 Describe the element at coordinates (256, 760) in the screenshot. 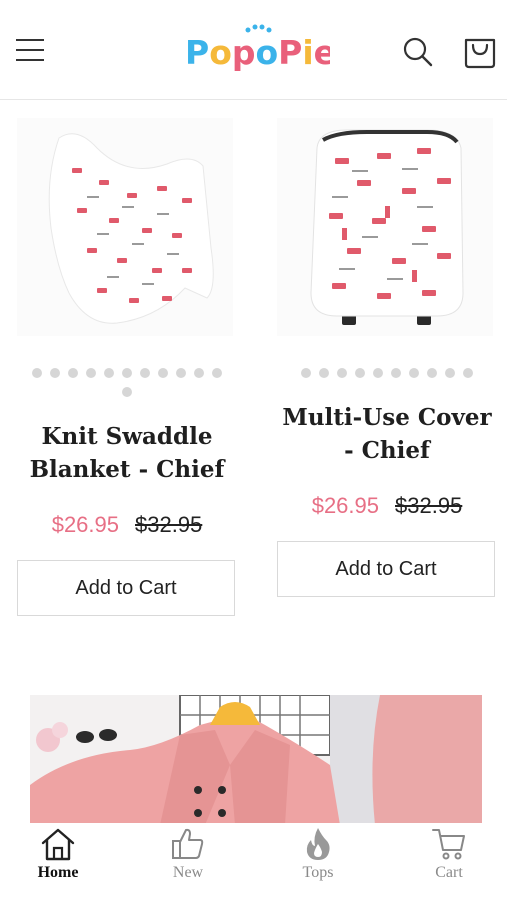

I see `promo-banner-image` at that location.